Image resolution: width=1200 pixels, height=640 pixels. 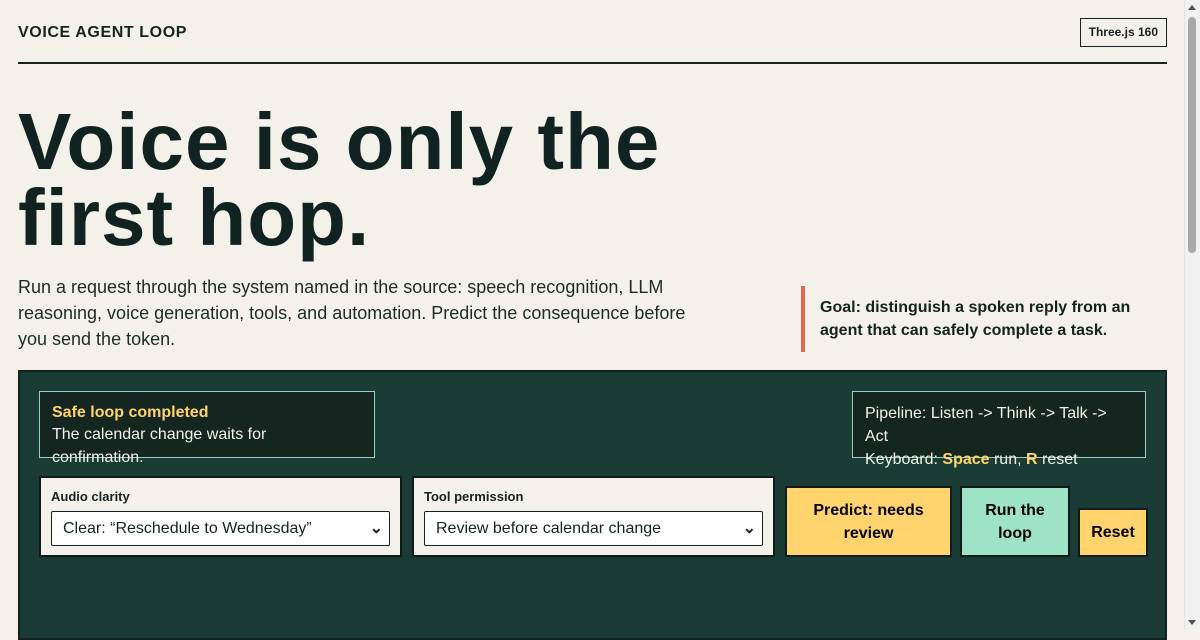 What do you see at coordinates (474, 496) in the screenshot?
I see `tool-permission-label: Tool permission` at bounding box center [474, 496].